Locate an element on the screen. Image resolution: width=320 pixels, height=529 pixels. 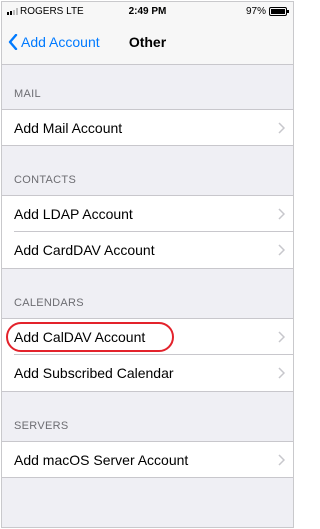
row-label: Add Mail Account is located at coordinates (68, 128).